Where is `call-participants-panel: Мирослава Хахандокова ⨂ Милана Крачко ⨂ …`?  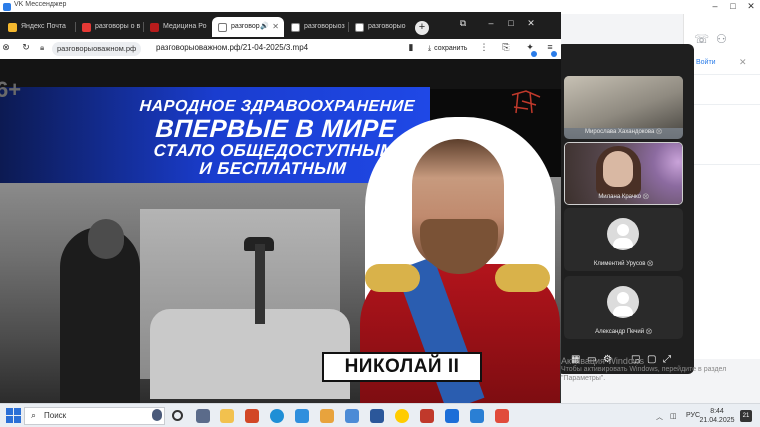
call-participants-panel: Мирослава Хахандокова ⨂ Милана Крачко ⨂ … is located at coordinates (625, 209).